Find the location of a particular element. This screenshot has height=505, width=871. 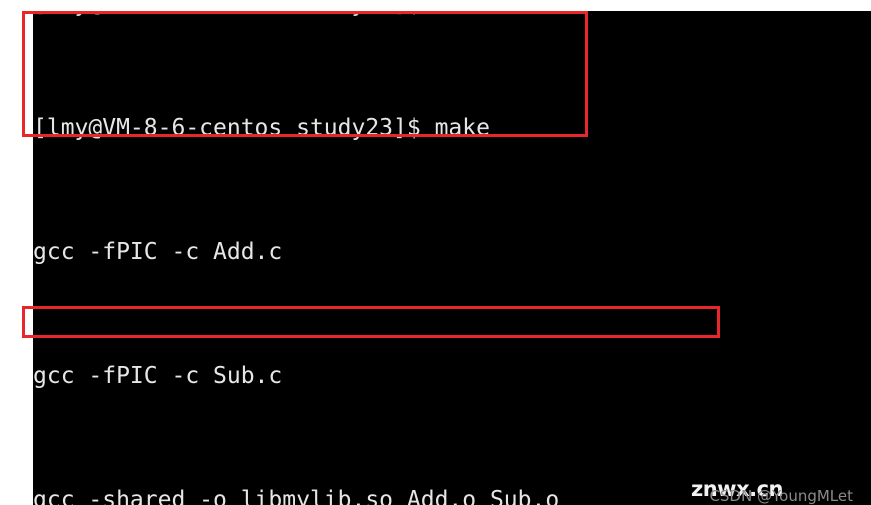

watermark-author: CSDN @YoungMLet is located at coordinates (781, 496).